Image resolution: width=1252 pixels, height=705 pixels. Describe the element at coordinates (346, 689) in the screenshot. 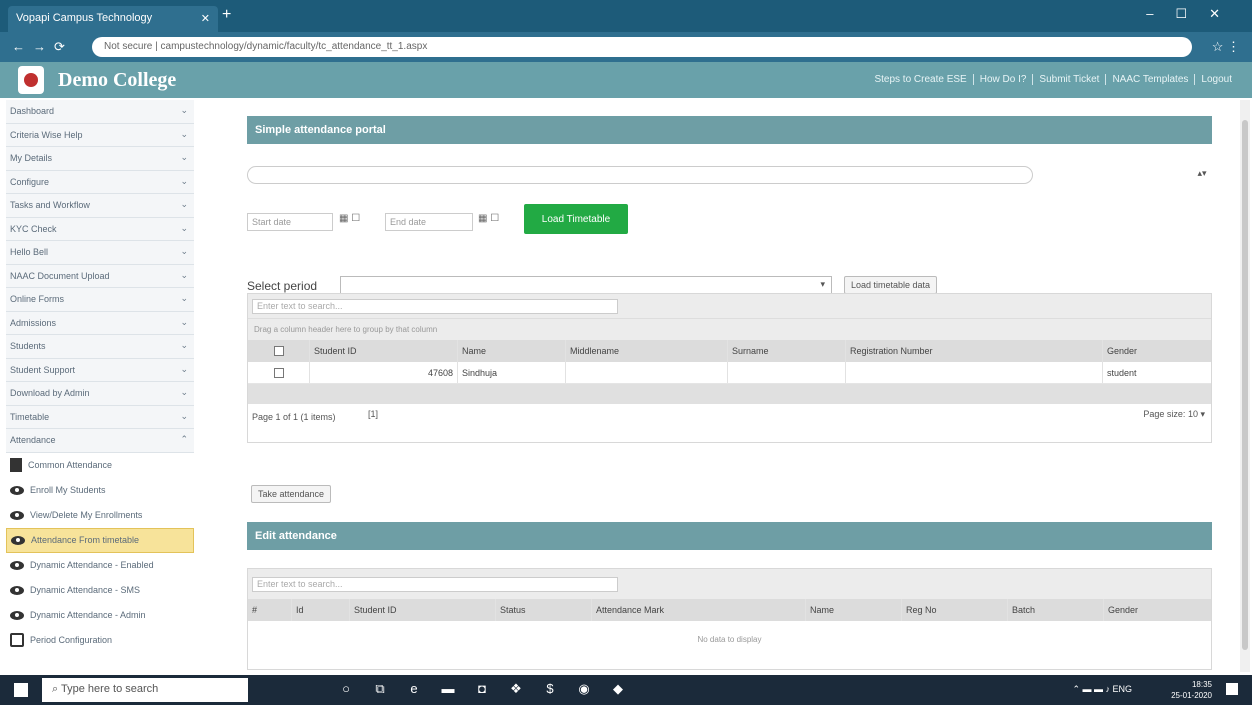

I see `cortana-icon: ○` at that location.